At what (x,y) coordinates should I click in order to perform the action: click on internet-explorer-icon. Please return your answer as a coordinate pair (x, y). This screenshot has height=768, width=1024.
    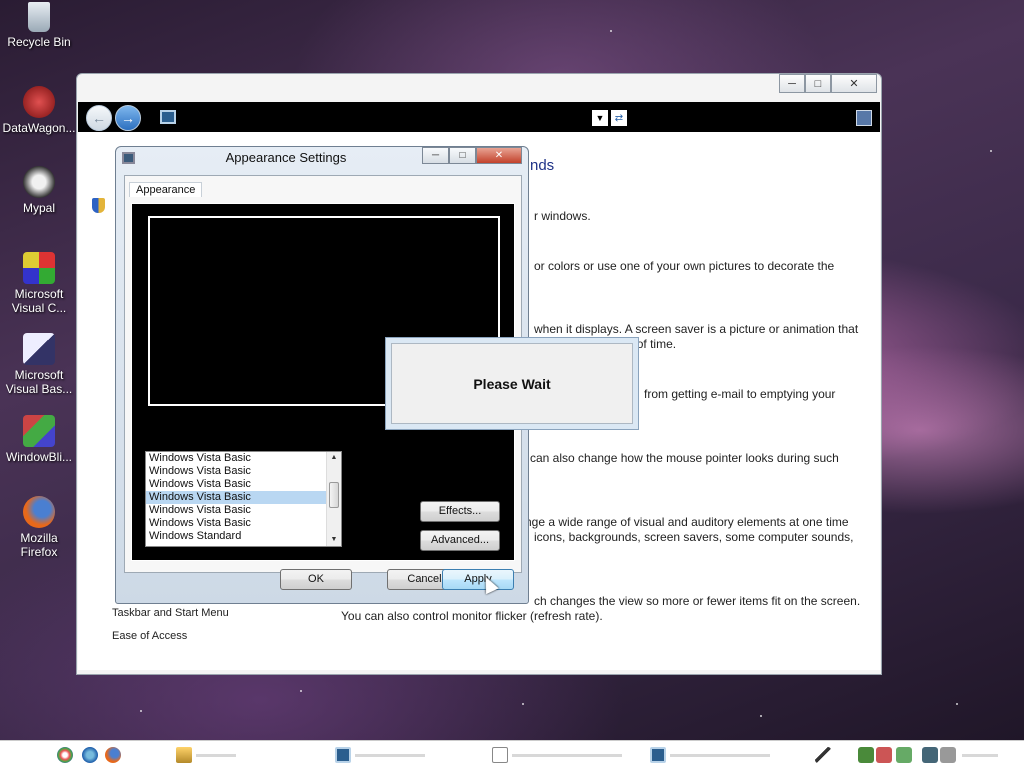
    Looking at the image, I should click on (90, 755).